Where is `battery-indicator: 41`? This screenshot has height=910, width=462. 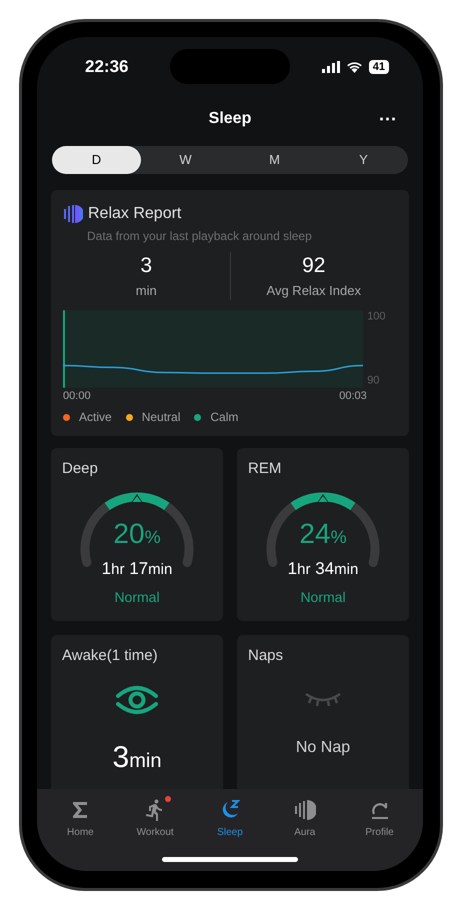
battery-indicator: 41 is located at coordinates (378, 67).